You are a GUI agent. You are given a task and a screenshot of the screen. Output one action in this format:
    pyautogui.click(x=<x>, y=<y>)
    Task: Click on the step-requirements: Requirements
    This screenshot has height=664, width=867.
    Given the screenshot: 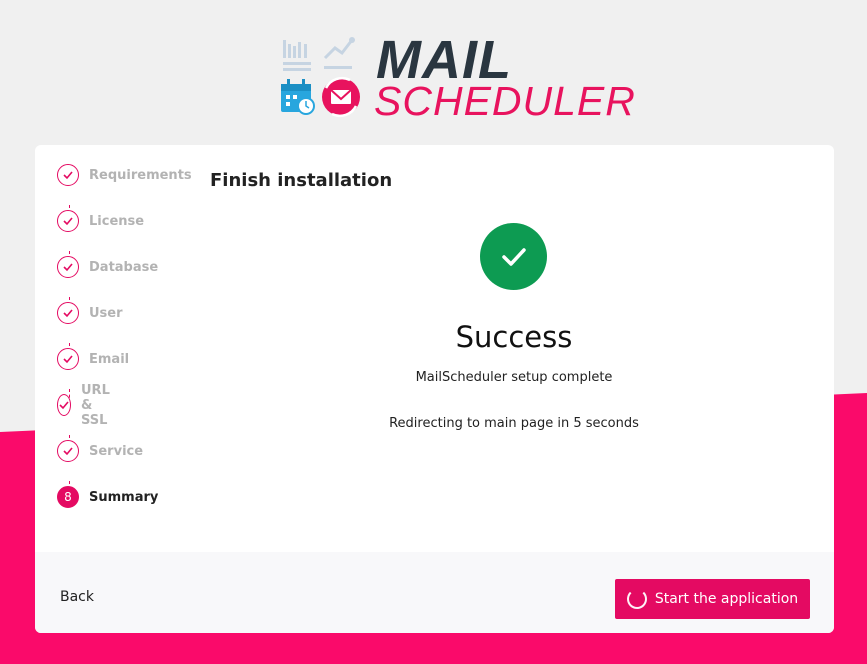 What is the action you would take?
    pyautogui.click(x=124, y=175)
    